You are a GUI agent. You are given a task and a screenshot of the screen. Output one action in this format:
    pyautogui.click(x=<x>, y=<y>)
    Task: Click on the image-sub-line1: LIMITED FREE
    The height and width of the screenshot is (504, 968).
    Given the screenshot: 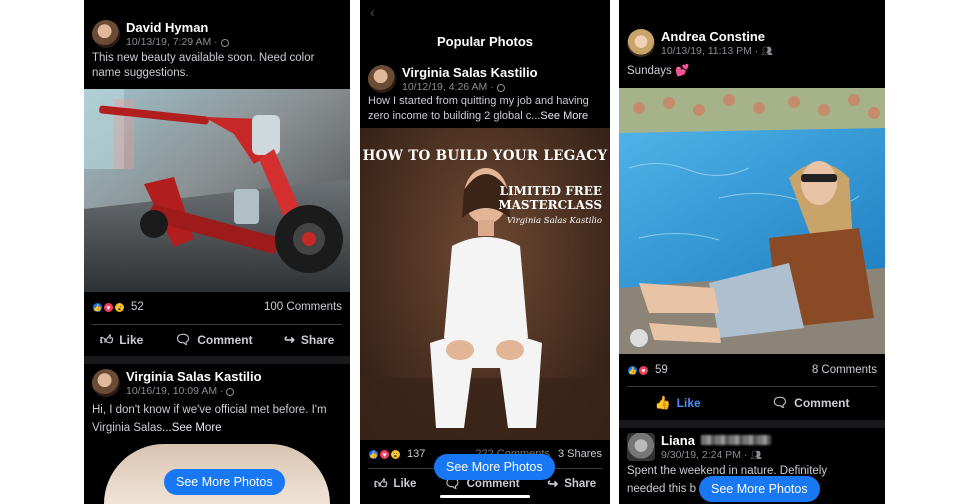 What is the action you would take?
    pyautogui.click(x=550, y=191)
    